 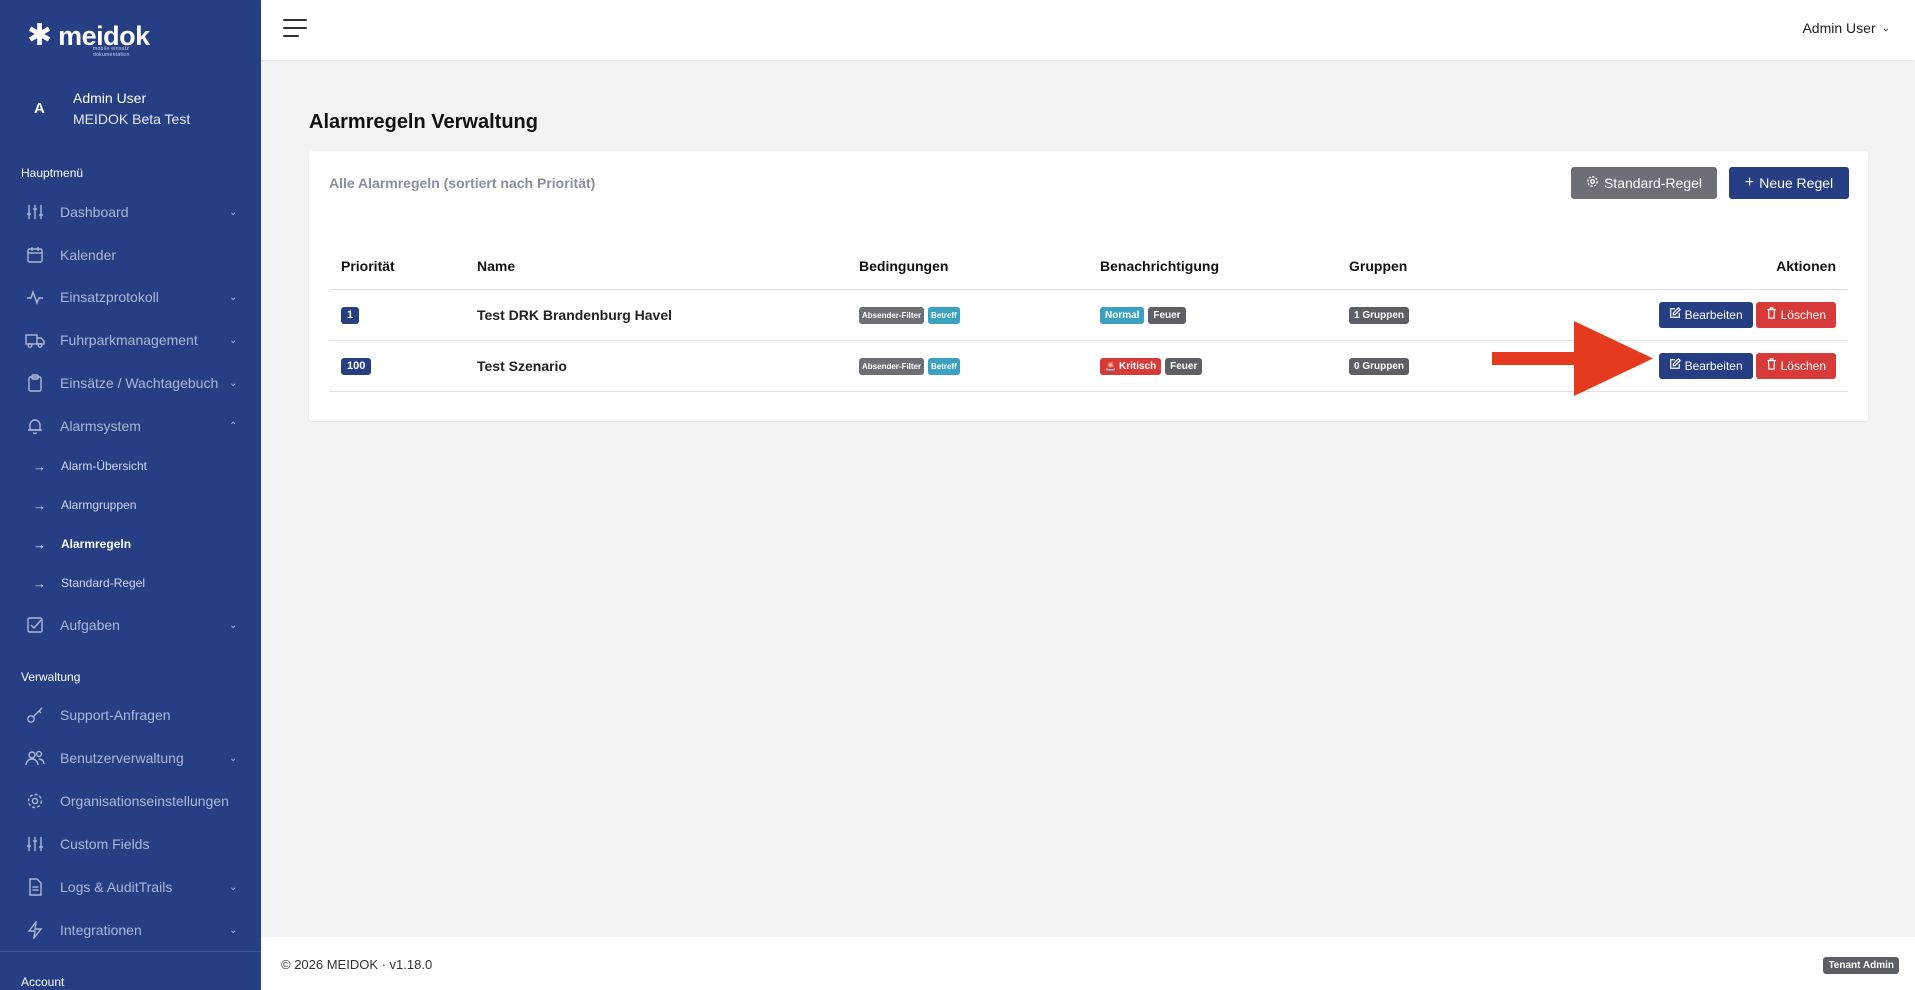 What do you see at coordinates (35, 801) in the screenshot?
I see `gear-icon` at bounding box center [35, 801].